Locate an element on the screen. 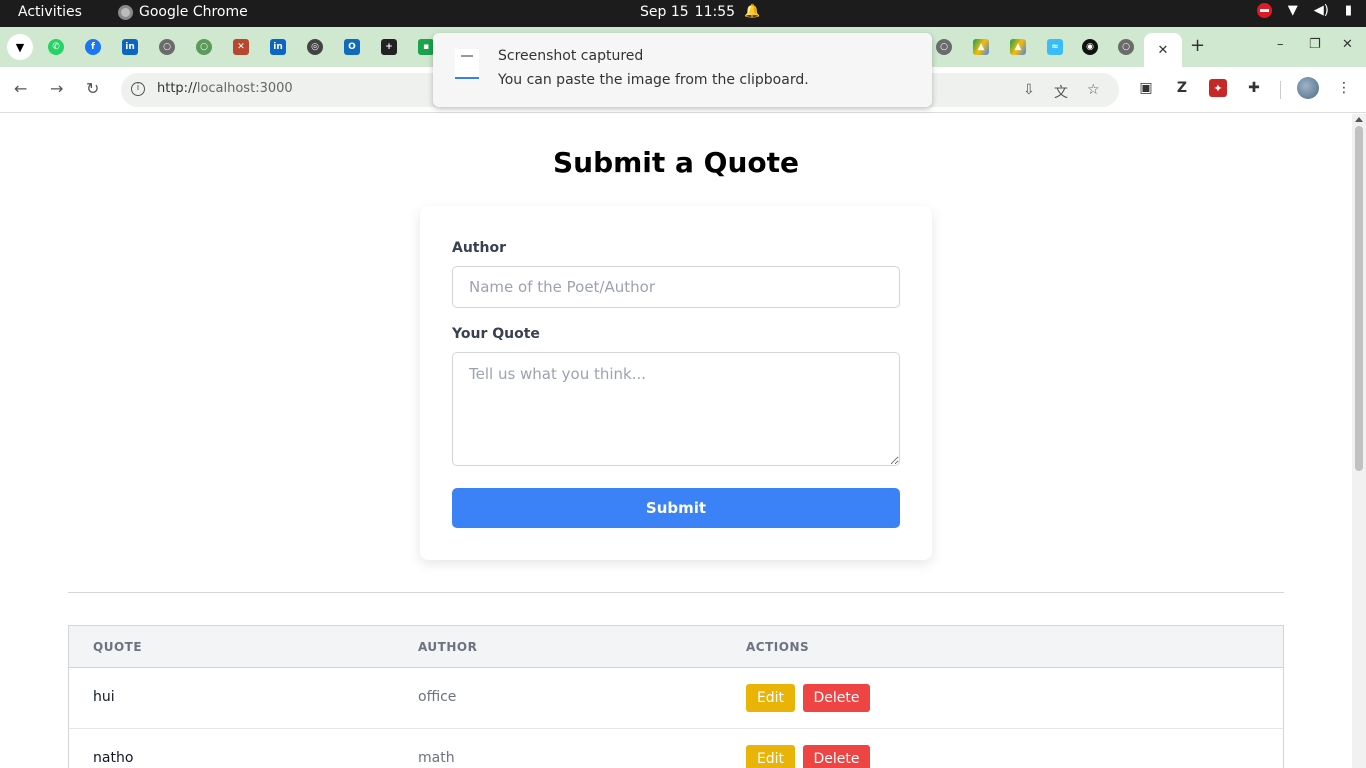 Image resolution: width=1366 pixels, height=768 pixels. app-menu: Google Chrome is located at coordinates (183, 12).